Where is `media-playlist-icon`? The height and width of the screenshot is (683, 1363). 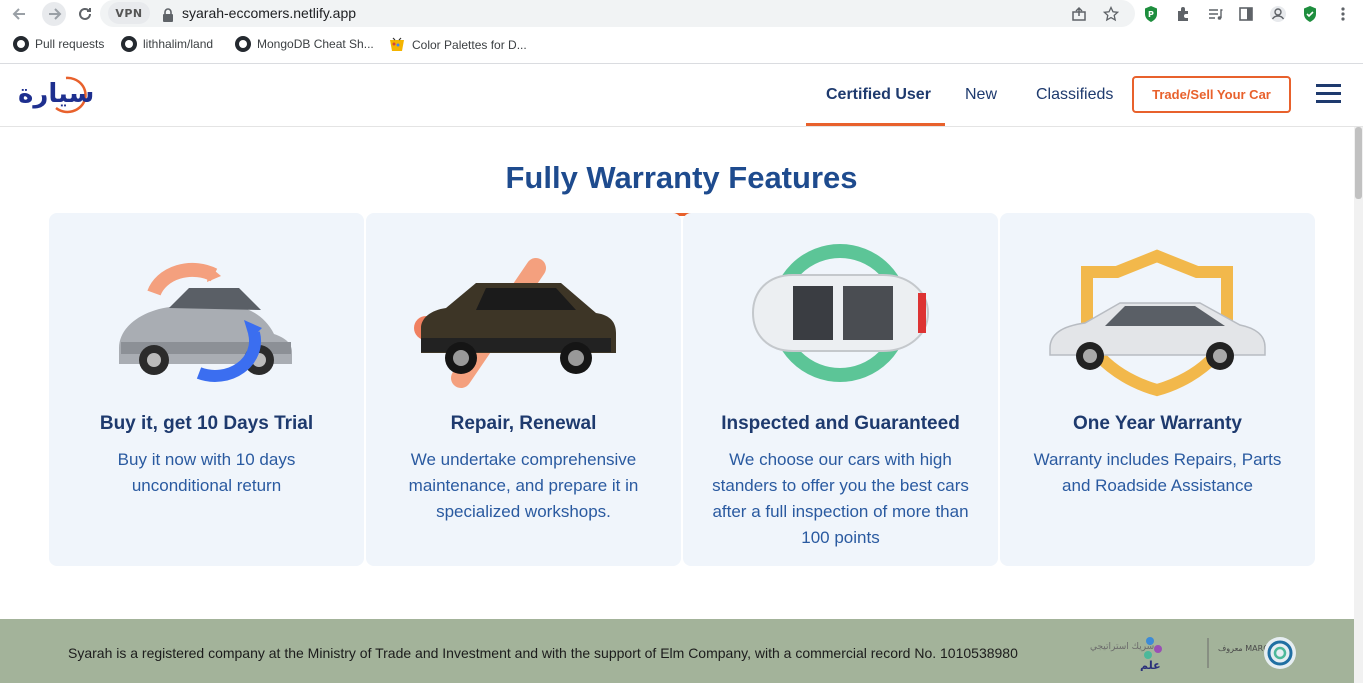
media-playlist-icon is located at coordinates (1215, 14).